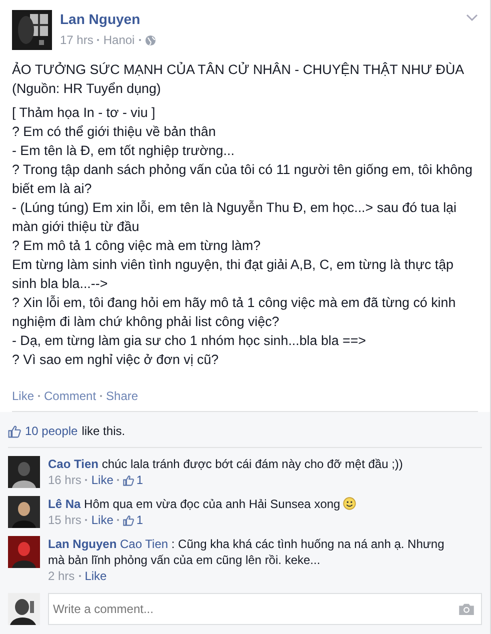 The image size is (491, 634). What do you see at coordinates (23, 396) in the screenshot?
I see `action-link: Like` at bounding box center [23, 396].